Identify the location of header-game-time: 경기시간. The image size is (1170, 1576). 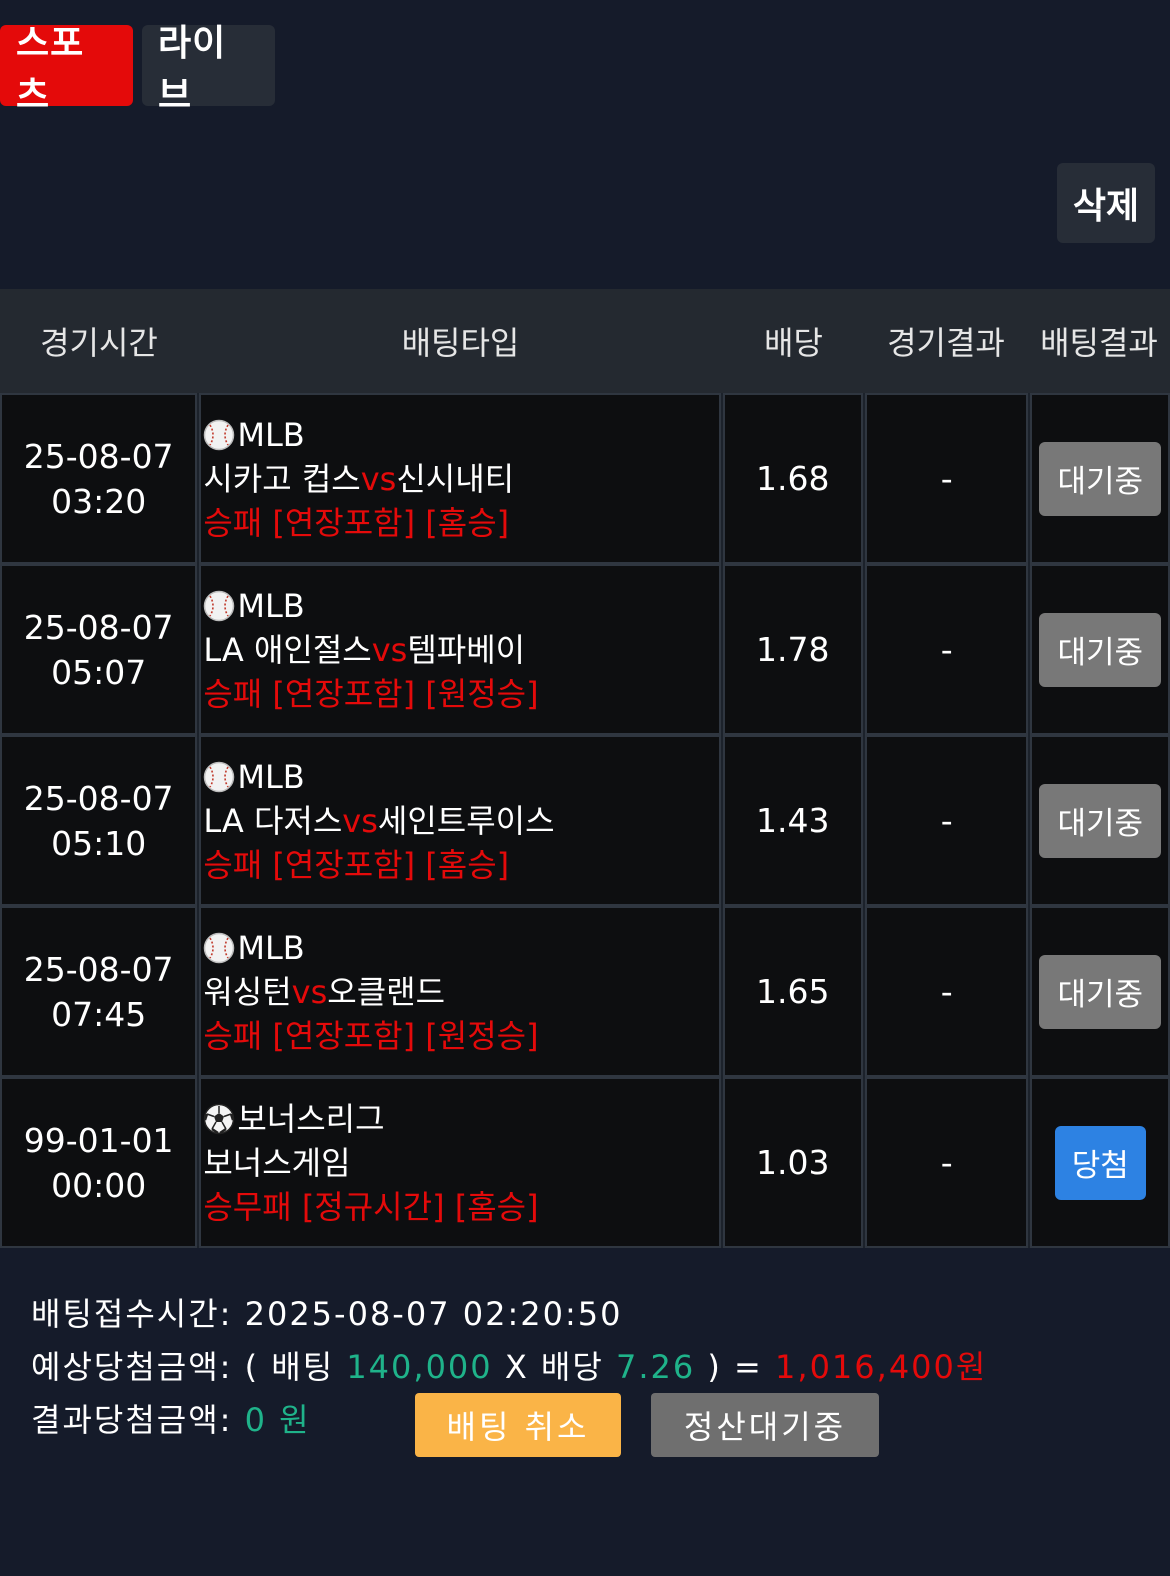
(99, 343).